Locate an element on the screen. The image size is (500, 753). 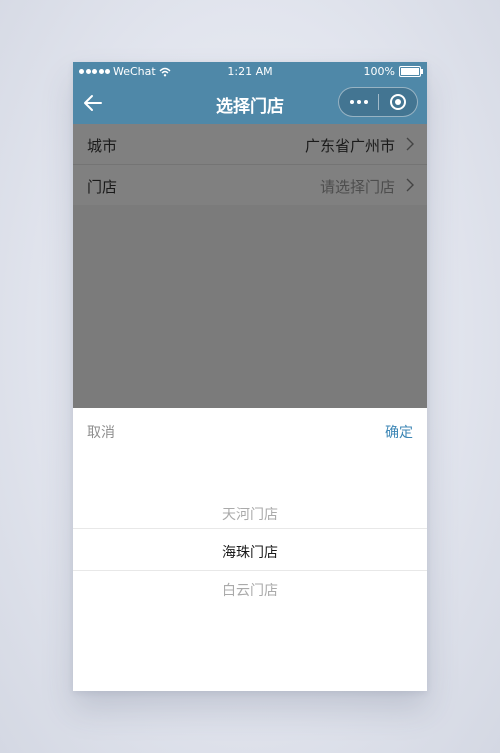
nav-bar: 选择门店 is located at coordinates (250, 103).